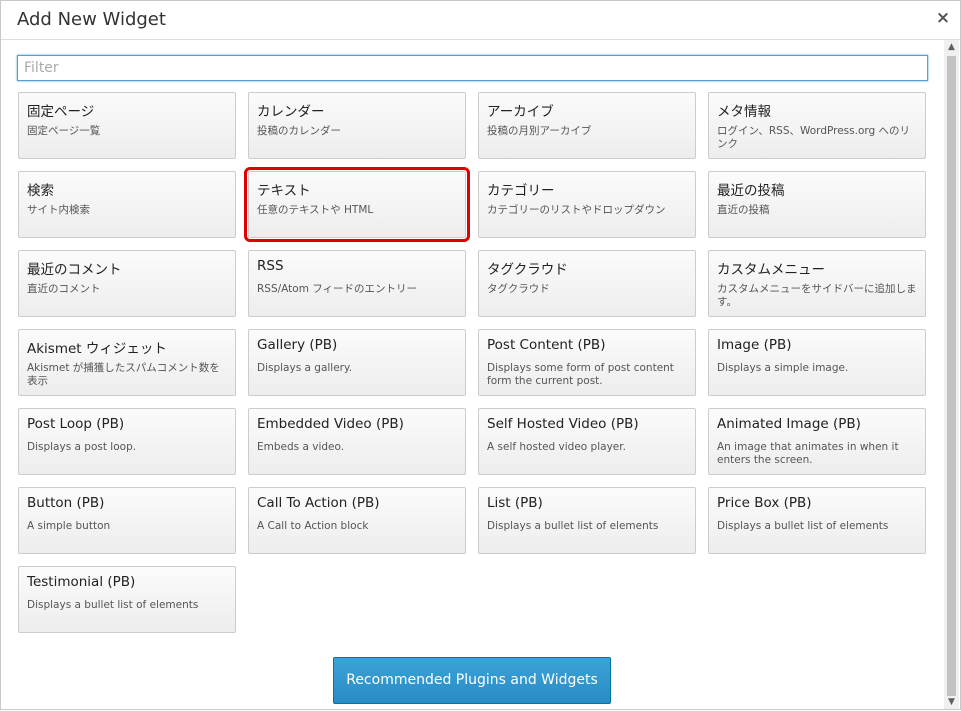 This screenshot has width=961, height=711. I want to click on widget-tile: 最近のコメント直近のコメント, so click(127, 283).